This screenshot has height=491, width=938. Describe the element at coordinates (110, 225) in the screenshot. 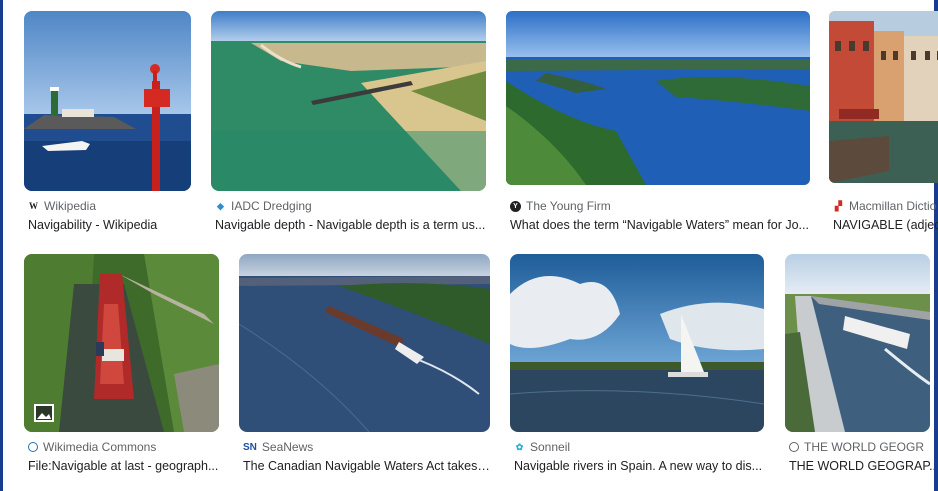

I see `result-title: Navigability - Wikipedia` at that location.